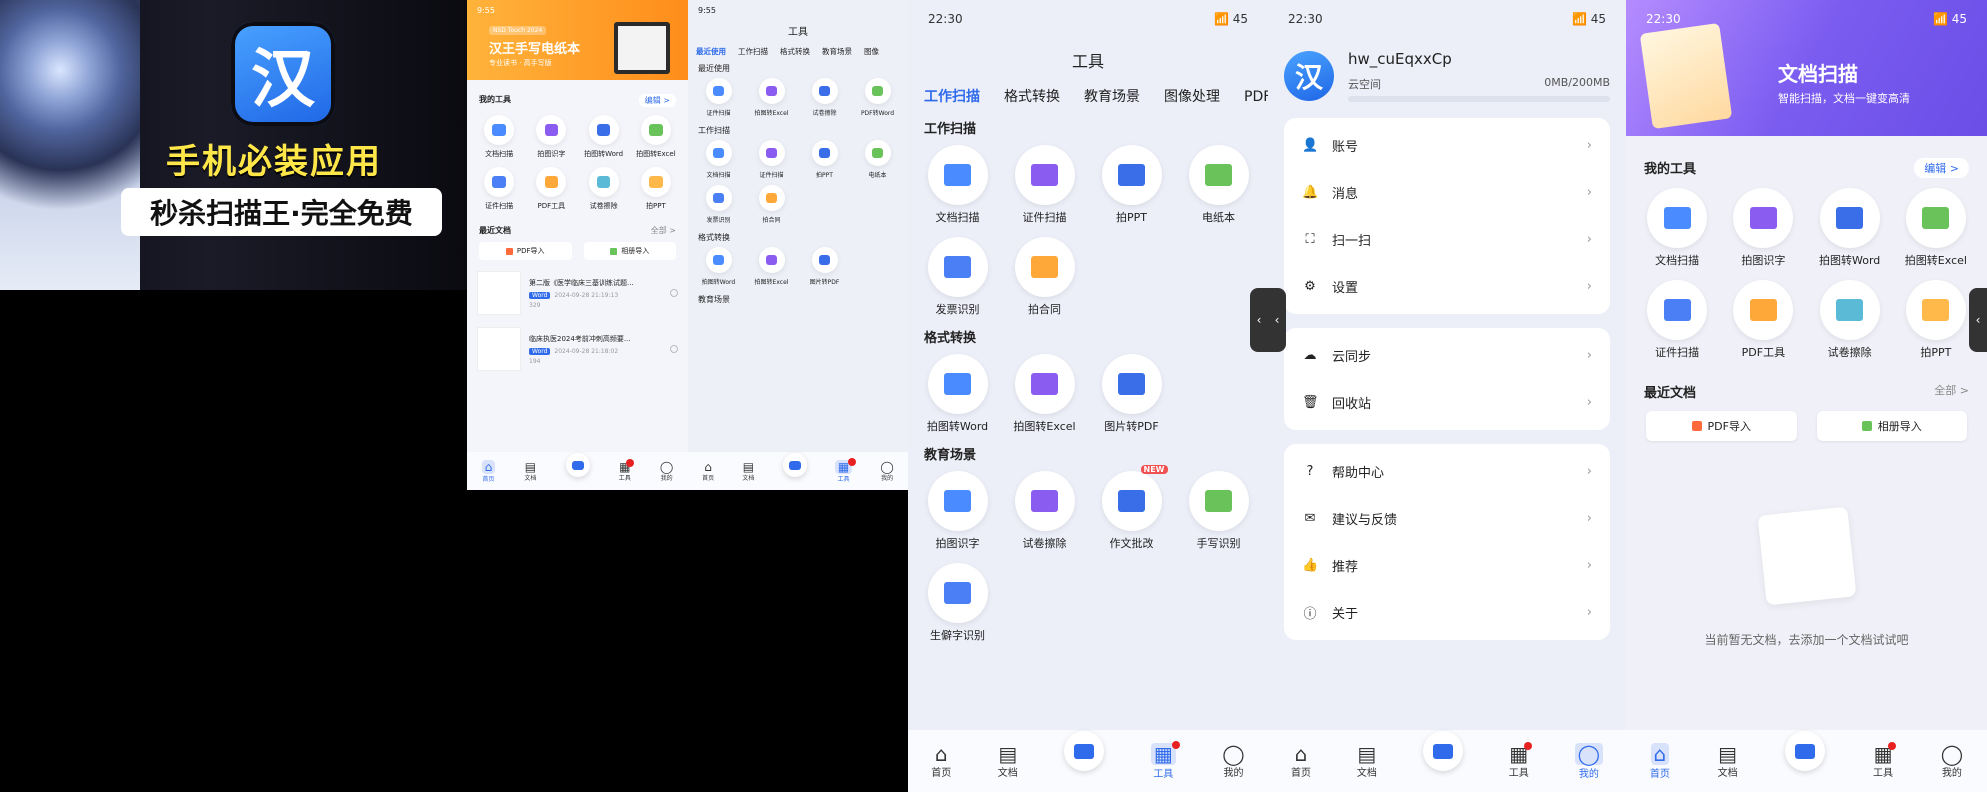 The width and height of the screenshot is (1987, 792). I want to click on tab: 最近使用, so click(711, 51).